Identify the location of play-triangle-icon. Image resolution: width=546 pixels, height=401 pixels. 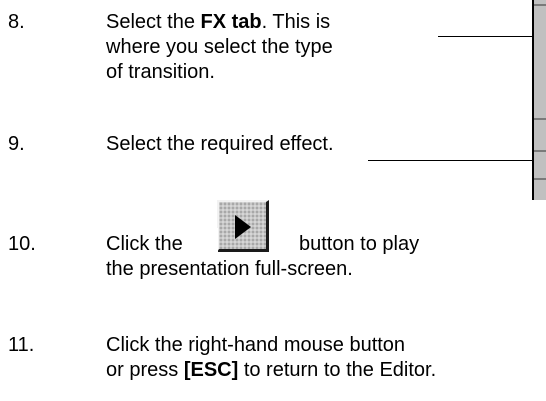
(243, 227).